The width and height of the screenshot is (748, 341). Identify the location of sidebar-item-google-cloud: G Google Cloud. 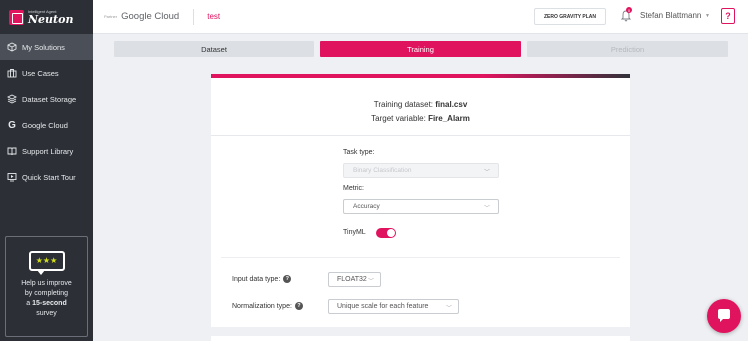
(46, 125).